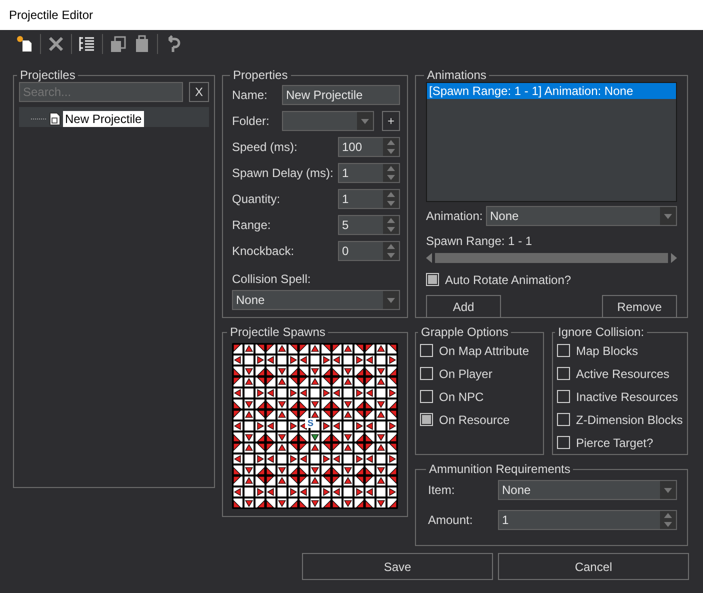  Describe the element at coordinates (397, 566) in the screenshot. I see `dialog-button: Save` at that location.